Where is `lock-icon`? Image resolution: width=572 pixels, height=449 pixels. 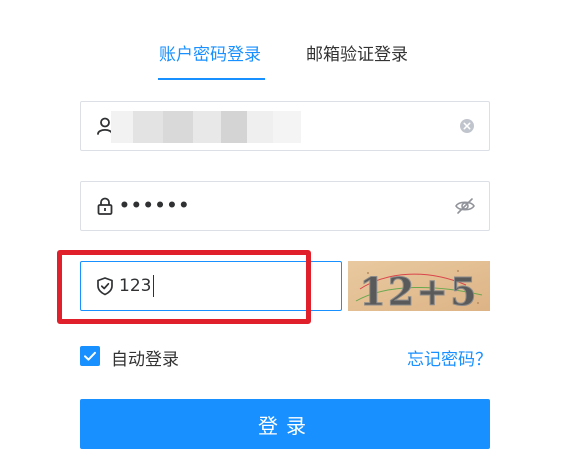 lock-icon is located at coordinates (105, 206).